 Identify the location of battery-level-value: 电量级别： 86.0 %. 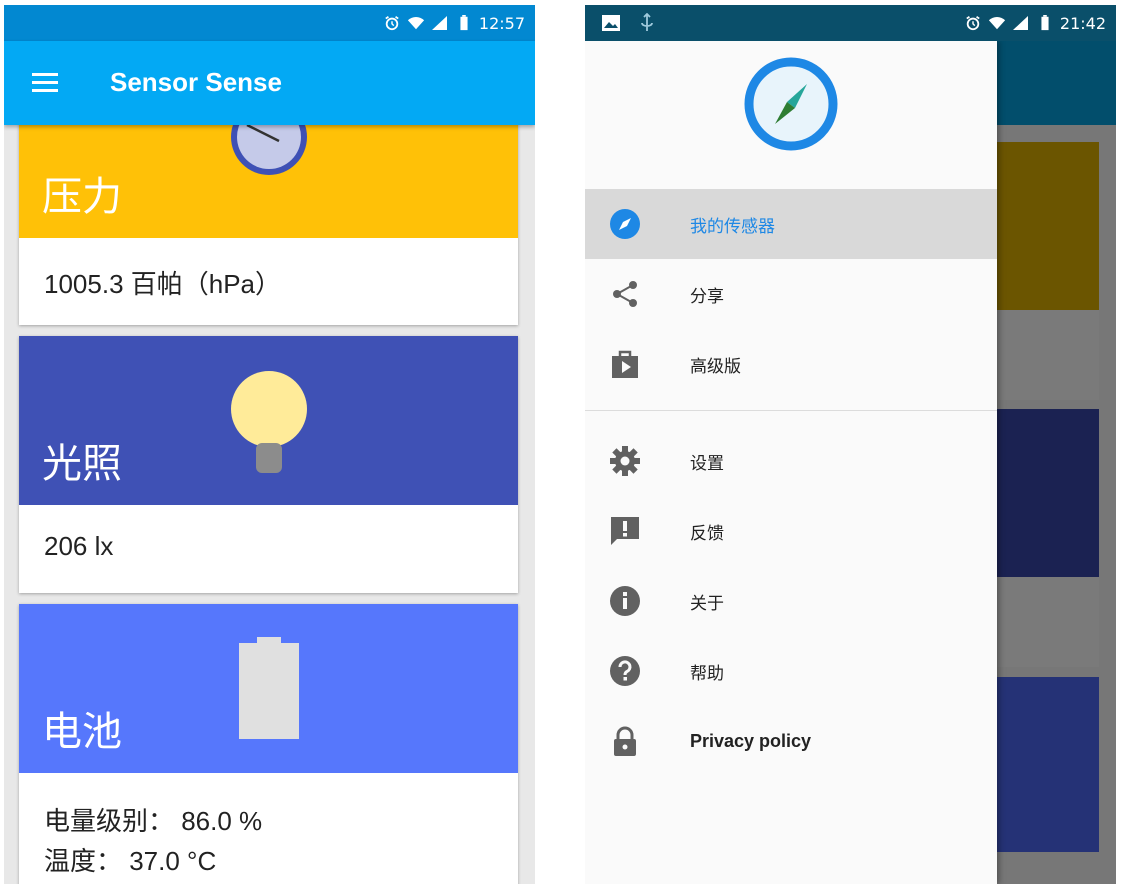
(153, 821).